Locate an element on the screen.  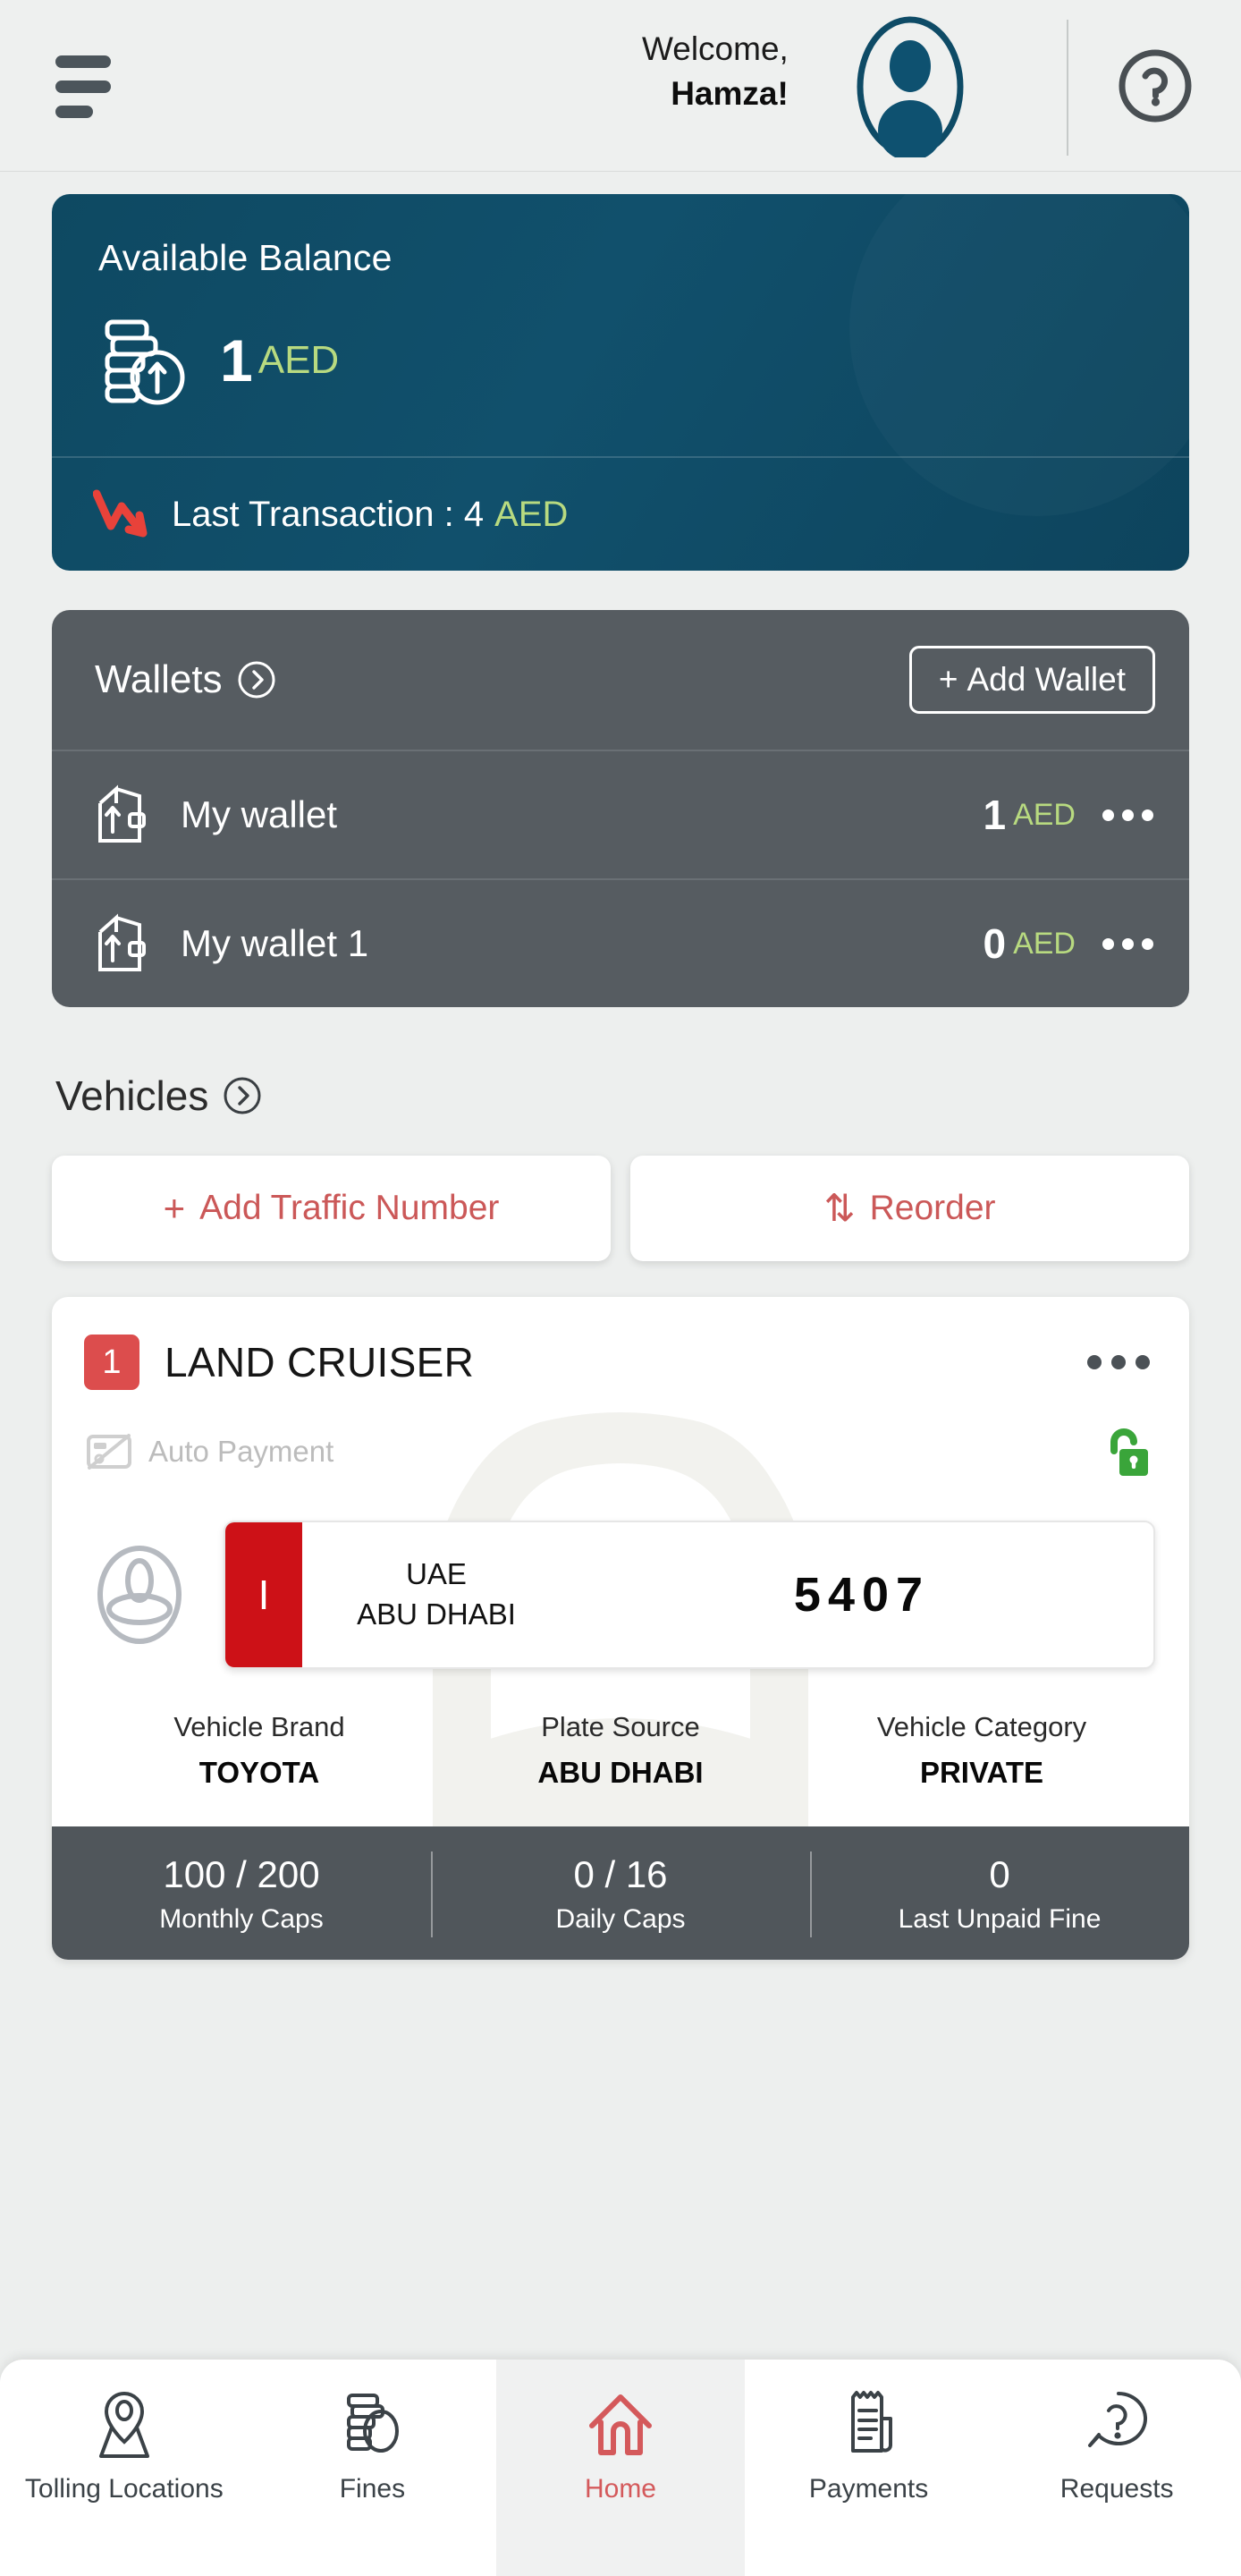
add-traffic-number-button: + Add Traffic Number is located at coordinates (331, 1208).